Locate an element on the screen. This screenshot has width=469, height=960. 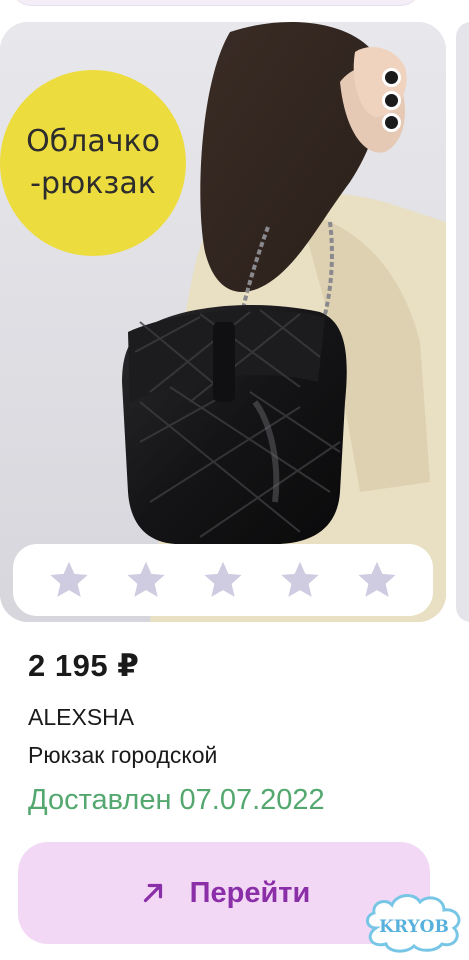
sticker-line-2: -рюкзак is located at coordinates (93, 183).